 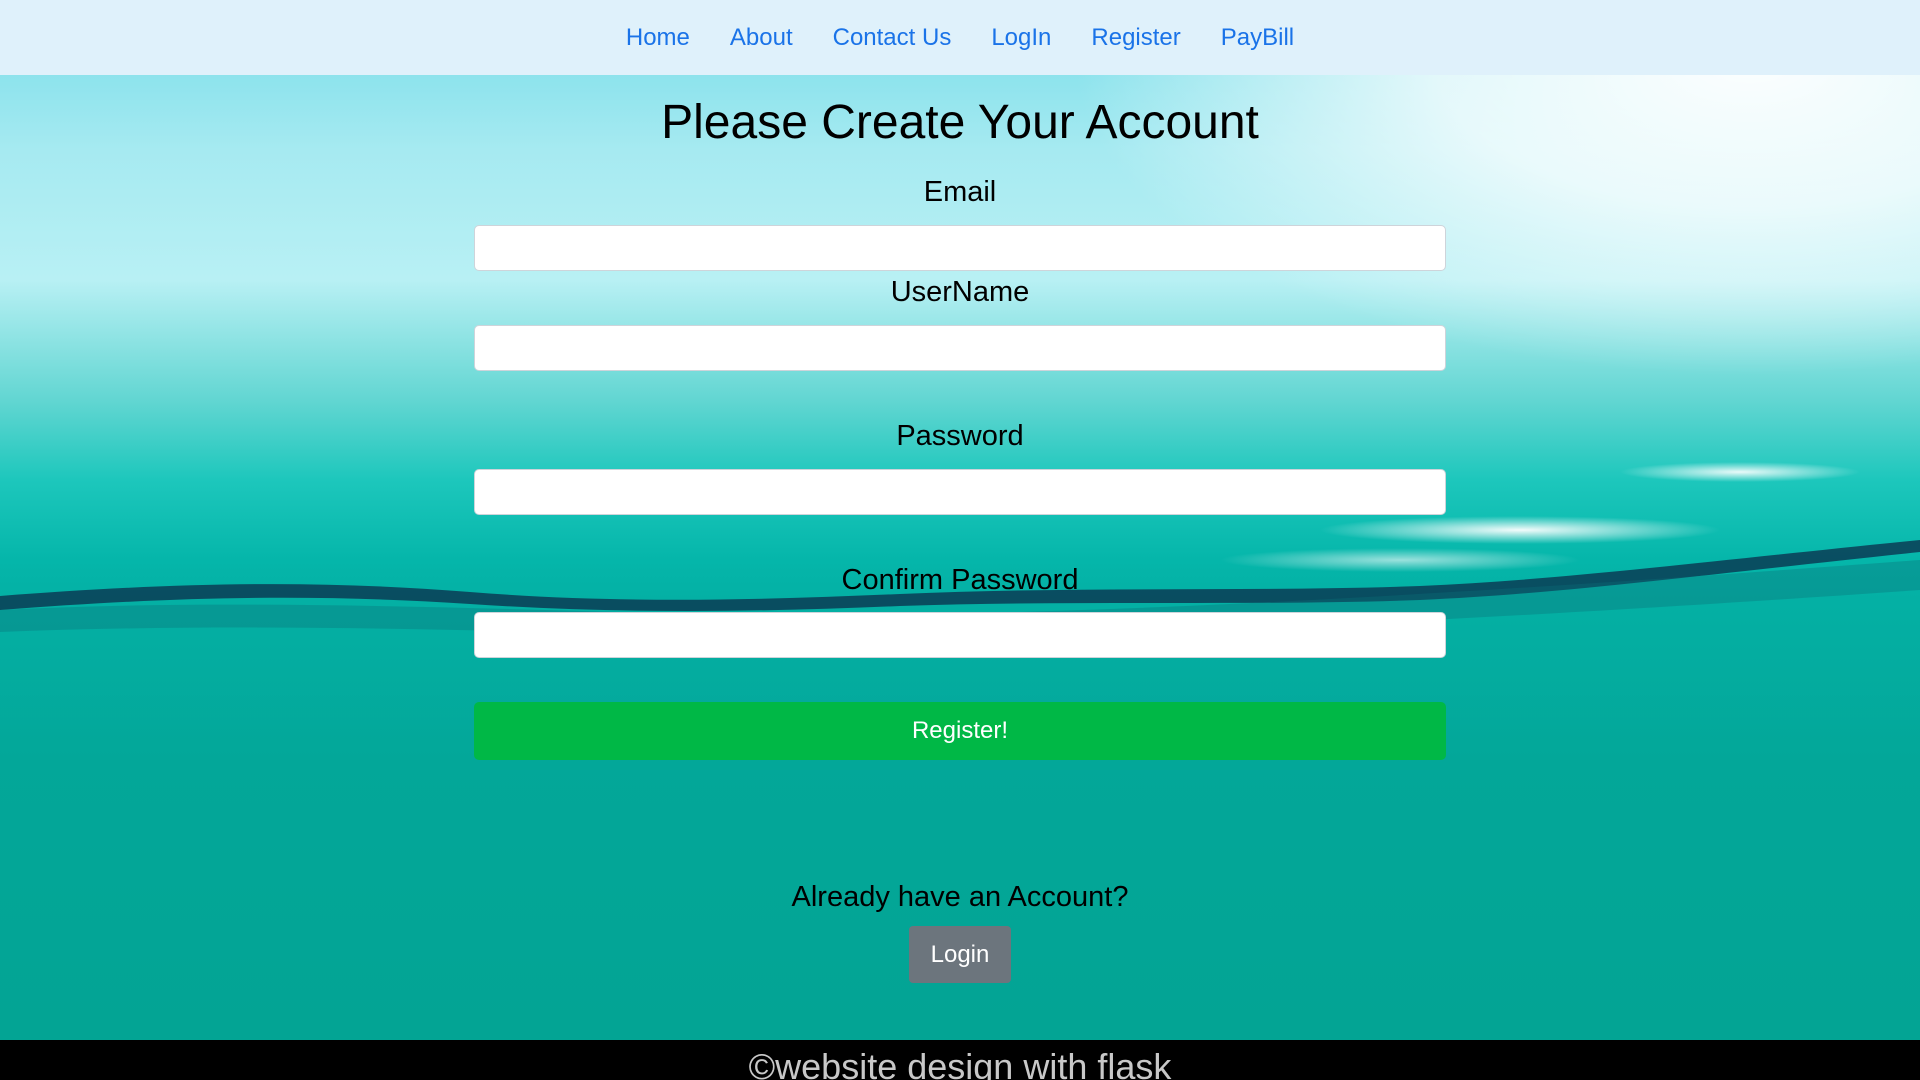 What do you see at coordinates (960, 436) in the screenshot?
I see `password-label: Password` at bounding box center [960, 436].